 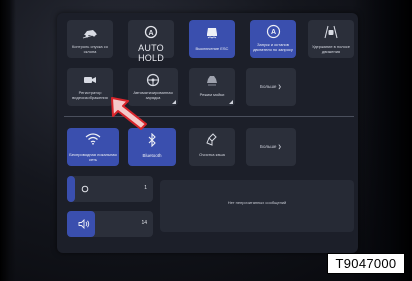 What do you see at coordinates (152, 140) in the screenshot?
I see `bluetooth-icon` at bounding box center [152, 140].